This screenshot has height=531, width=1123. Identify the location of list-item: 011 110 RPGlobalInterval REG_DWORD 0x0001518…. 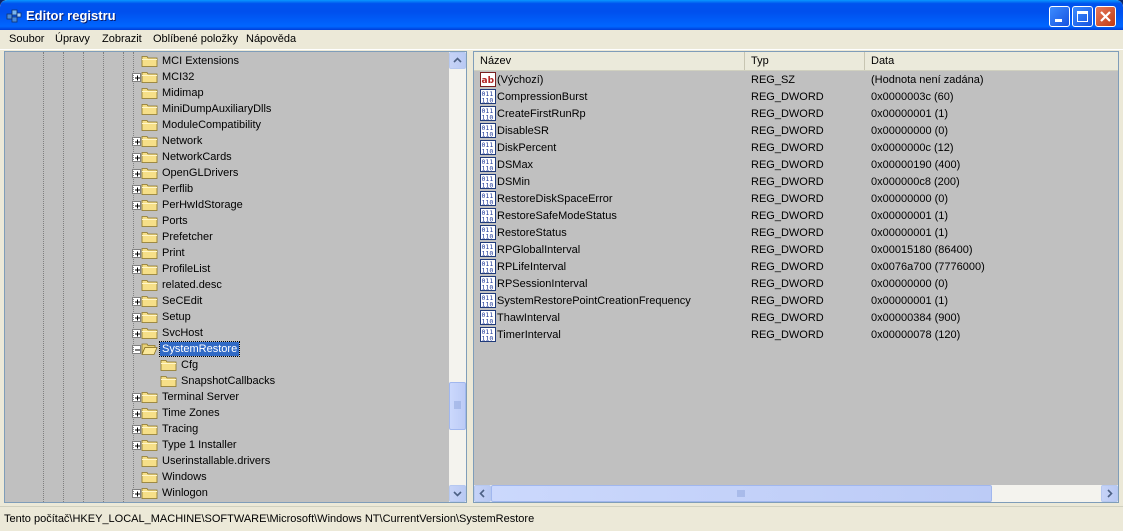
(796, 250).